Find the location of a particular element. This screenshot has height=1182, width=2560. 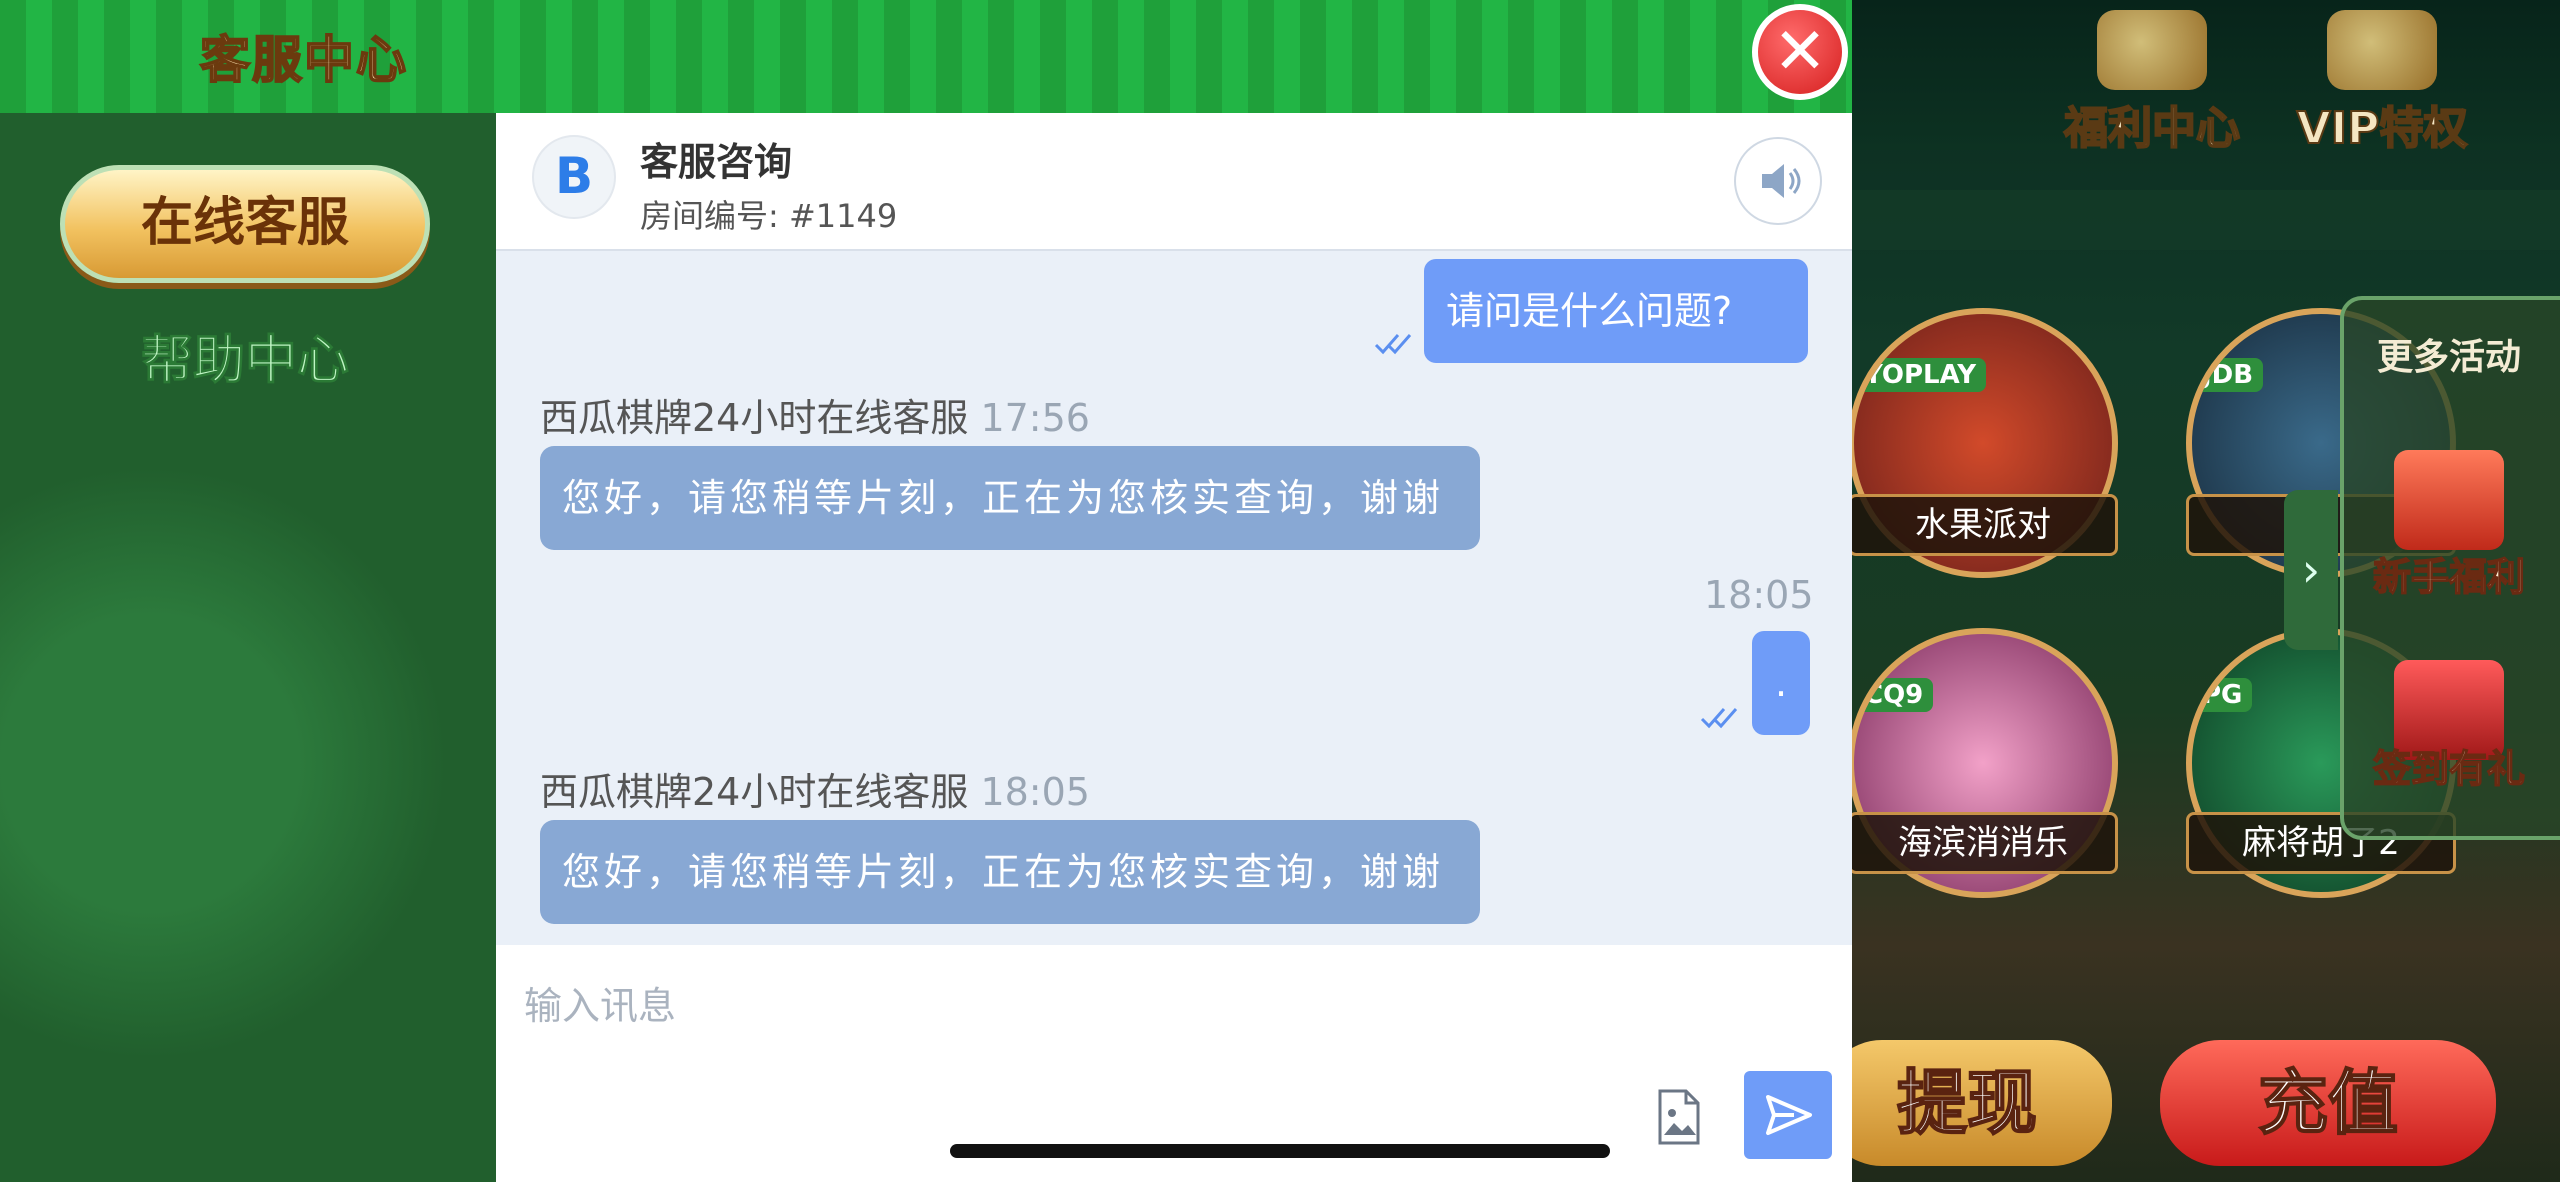

checkin-reward-item: 签到有礼 is located at coordinates (2449, 765).